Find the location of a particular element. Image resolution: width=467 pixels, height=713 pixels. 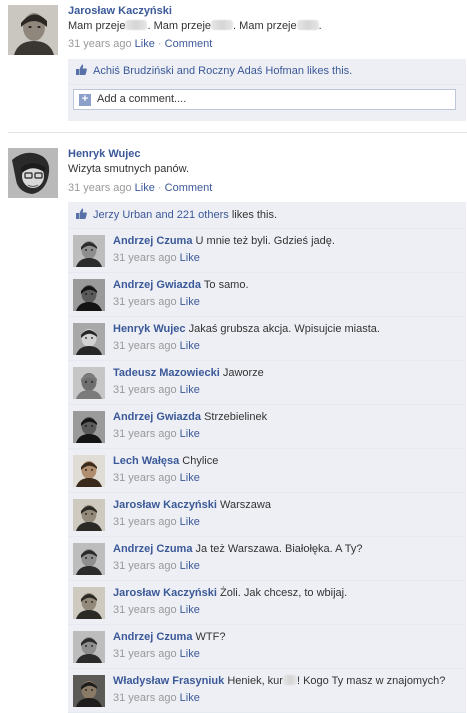

comment-line: Andrzej Gwiazda Strzebielinek is located at coordinates (287, 417).